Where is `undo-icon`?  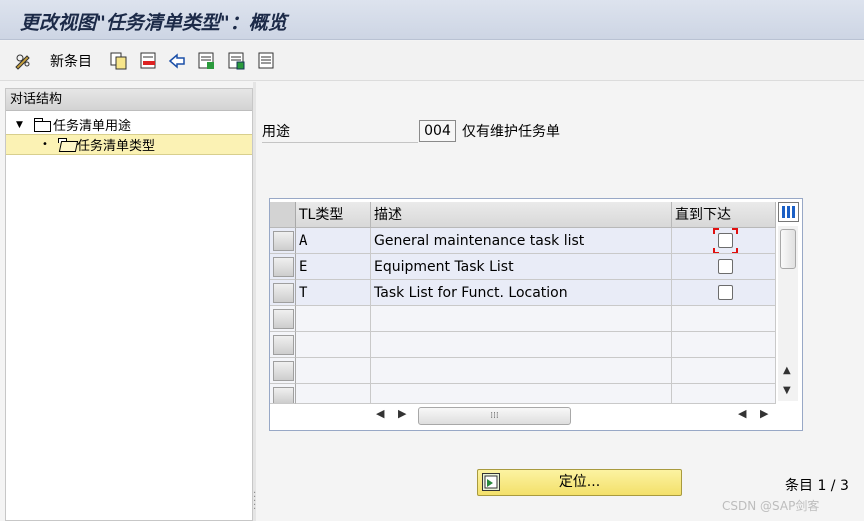 undo-icon is located at coordinates (177, 61).